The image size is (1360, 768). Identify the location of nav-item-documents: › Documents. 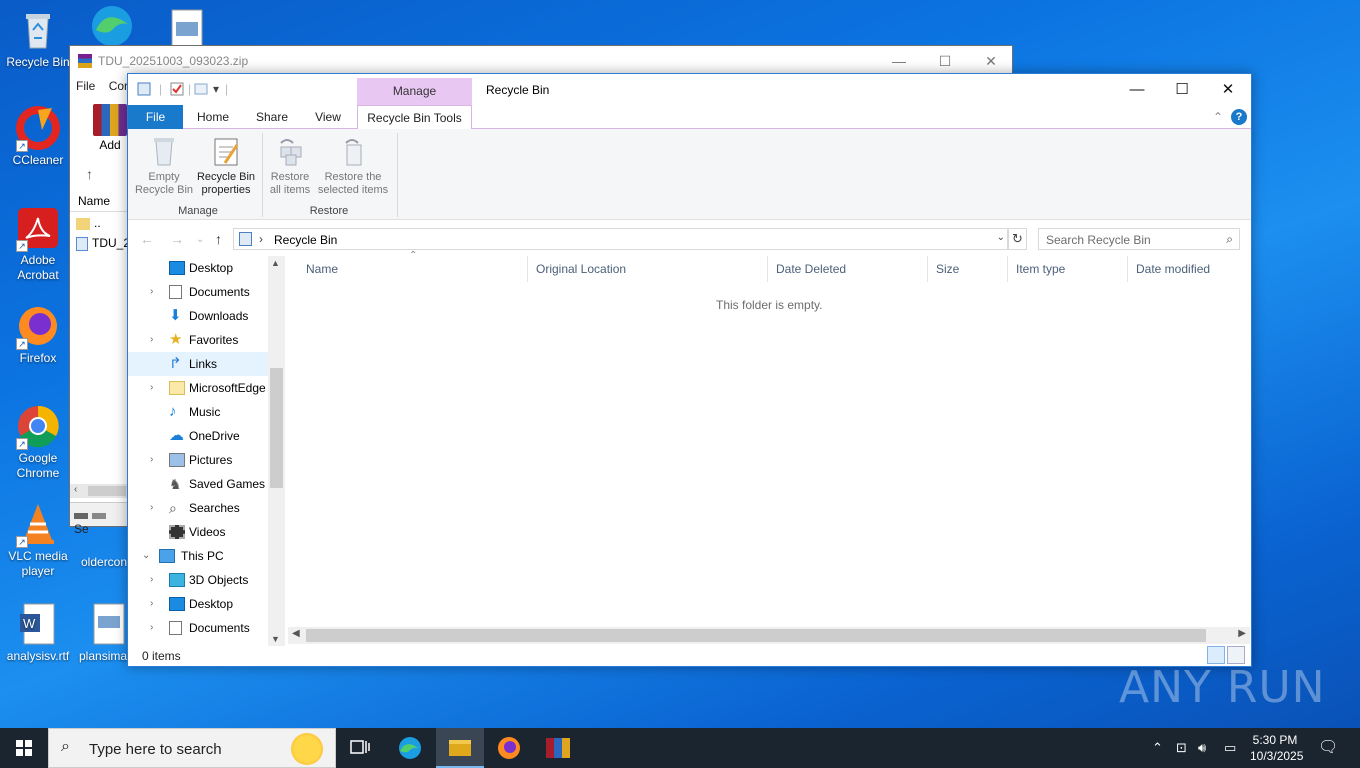
(198, 292).